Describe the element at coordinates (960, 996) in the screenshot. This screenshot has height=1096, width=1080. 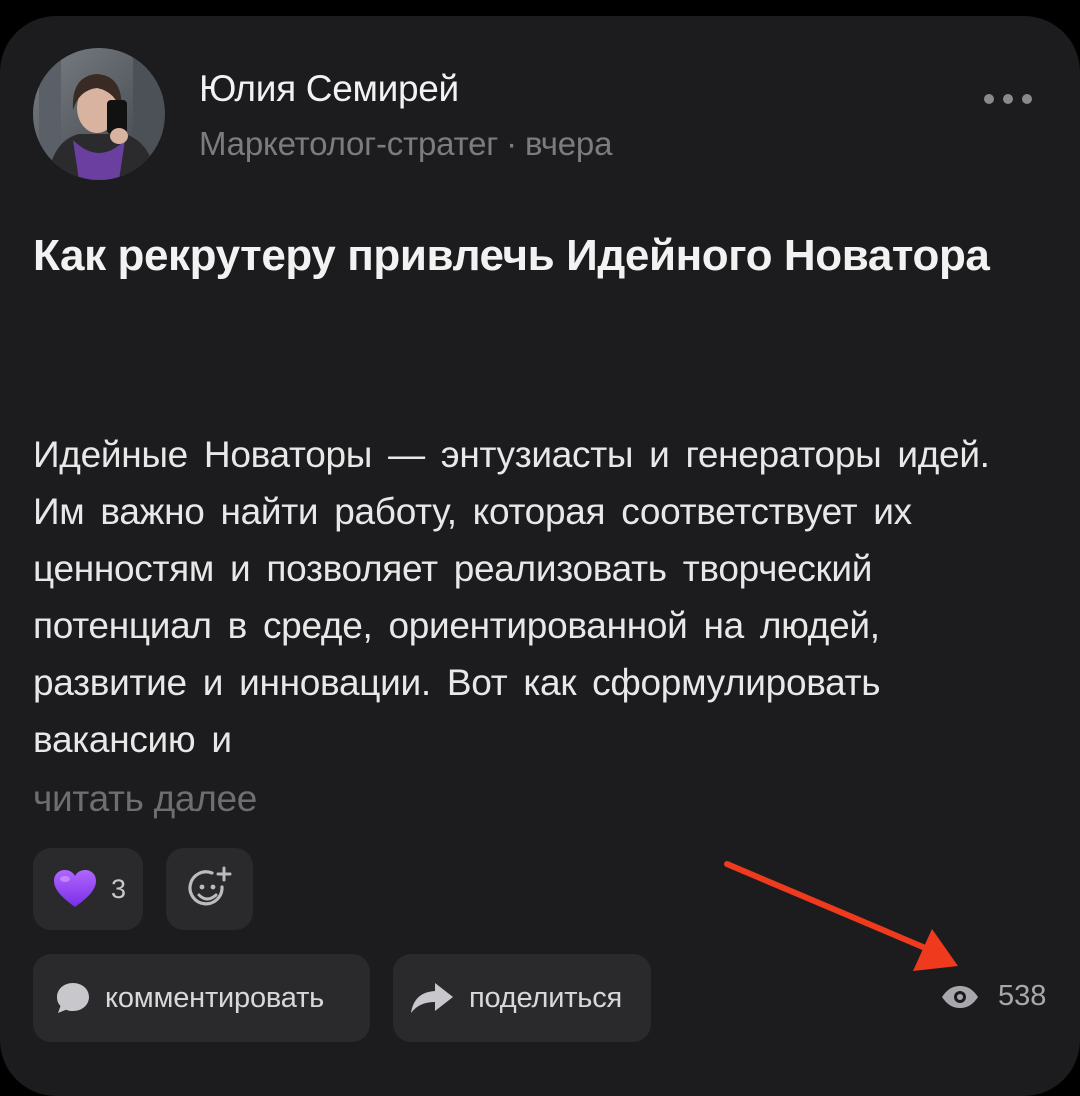
I see `eye-icon` at that location.